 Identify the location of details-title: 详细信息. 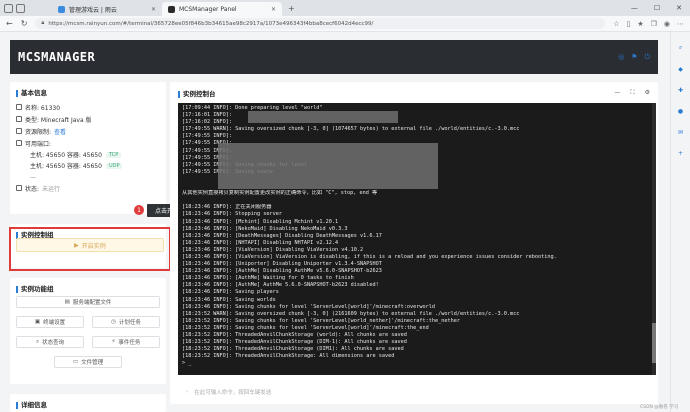
(88, 401).